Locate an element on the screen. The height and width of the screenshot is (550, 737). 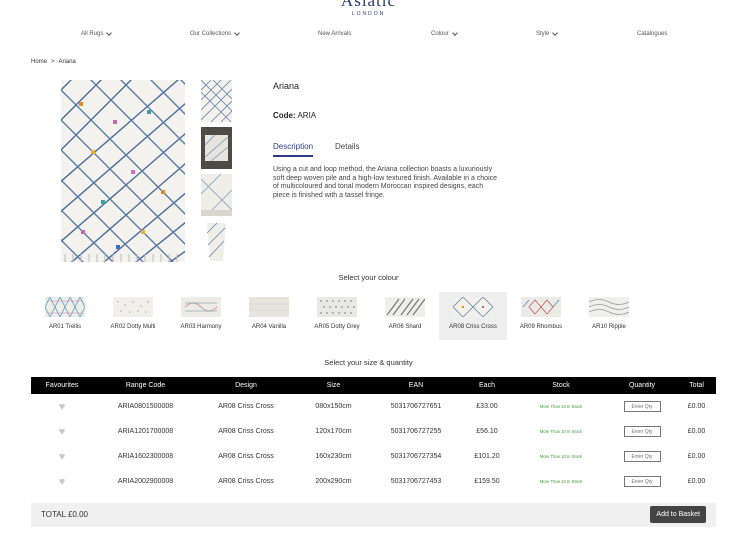
nav-label: New Arrivals is located at coordinates (335, 34).